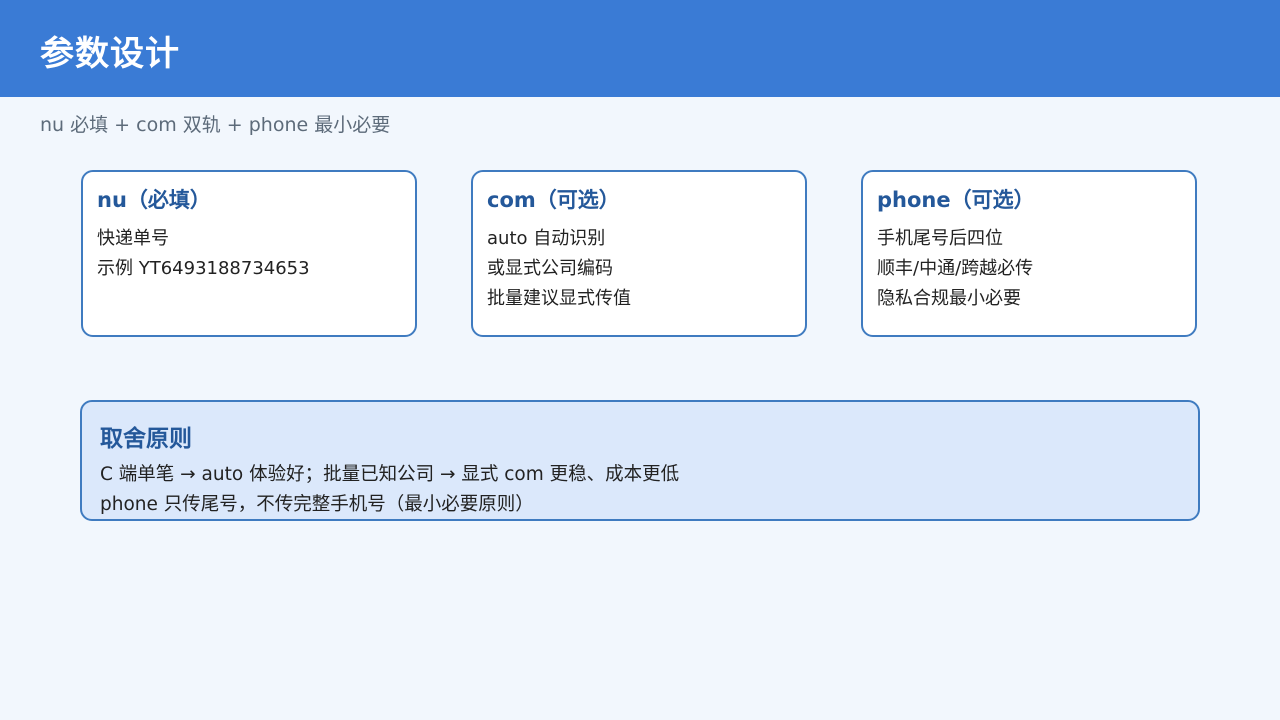 This screenshot has width=1280, height=720. What do you see at coordinates (215, 125) in the screenshot?
I see `page-subtitle: nu 必填 + com 双轨 + phone 最小必要` at bounding box center [215, 125].